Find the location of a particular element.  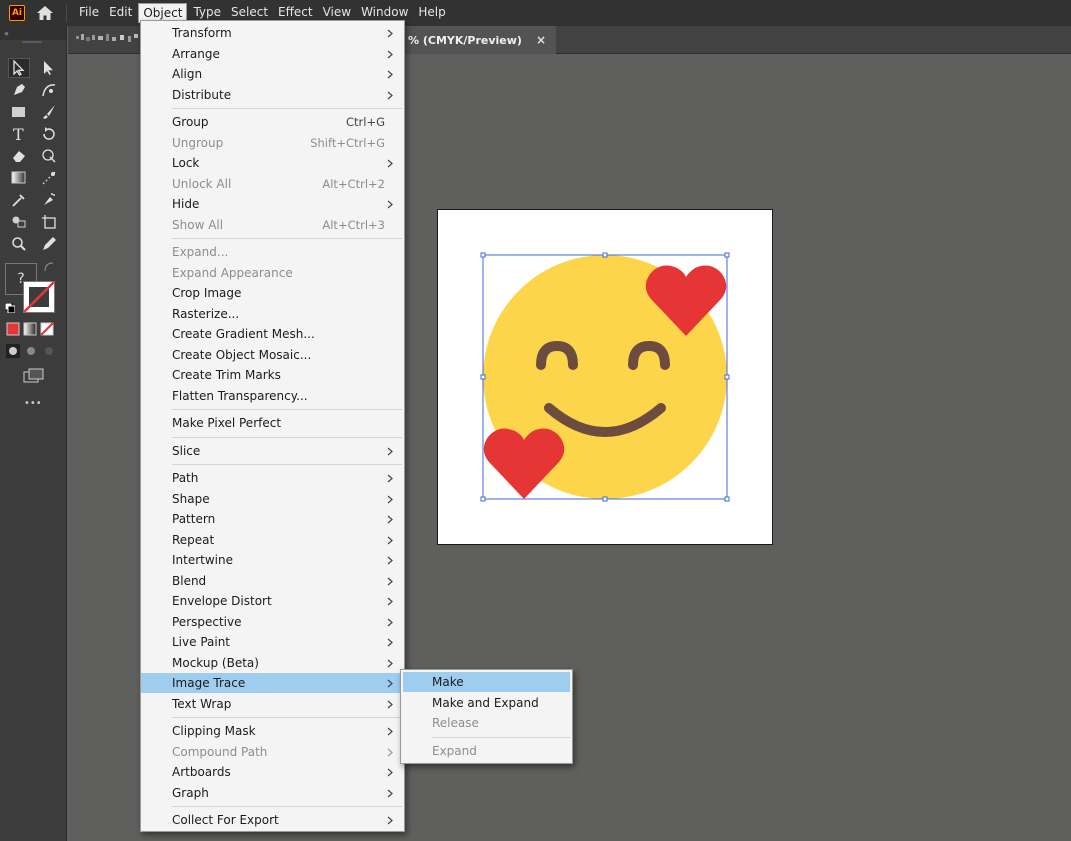

default-fill-stroke-icon is located at coordinates (10, 308).